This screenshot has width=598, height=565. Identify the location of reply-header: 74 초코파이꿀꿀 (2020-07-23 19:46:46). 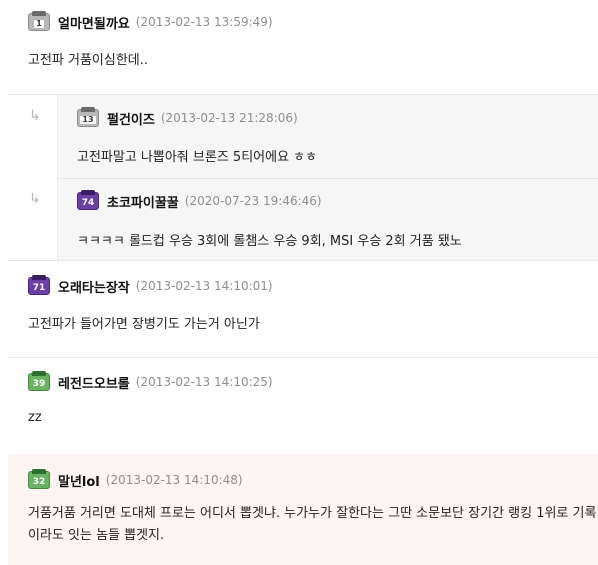
(199, 201).